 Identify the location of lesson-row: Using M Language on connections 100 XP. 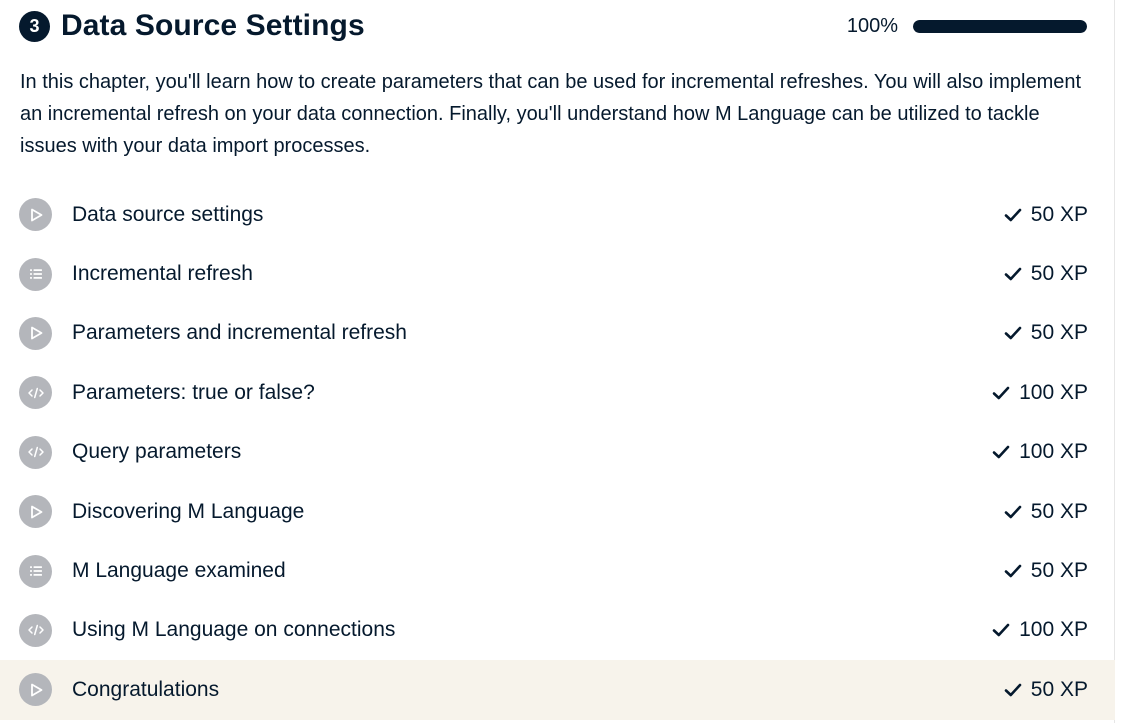
(557, 630).